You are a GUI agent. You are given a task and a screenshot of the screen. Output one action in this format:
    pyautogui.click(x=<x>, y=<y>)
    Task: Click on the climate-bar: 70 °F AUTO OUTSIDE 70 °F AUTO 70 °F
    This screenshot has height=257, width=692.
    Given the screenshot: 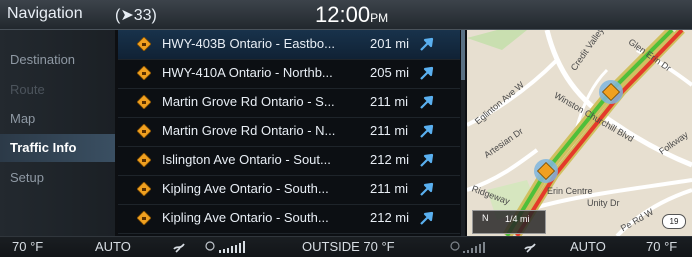 What is the action you would take?
    pyautogui.click(x=346, y=246)
    